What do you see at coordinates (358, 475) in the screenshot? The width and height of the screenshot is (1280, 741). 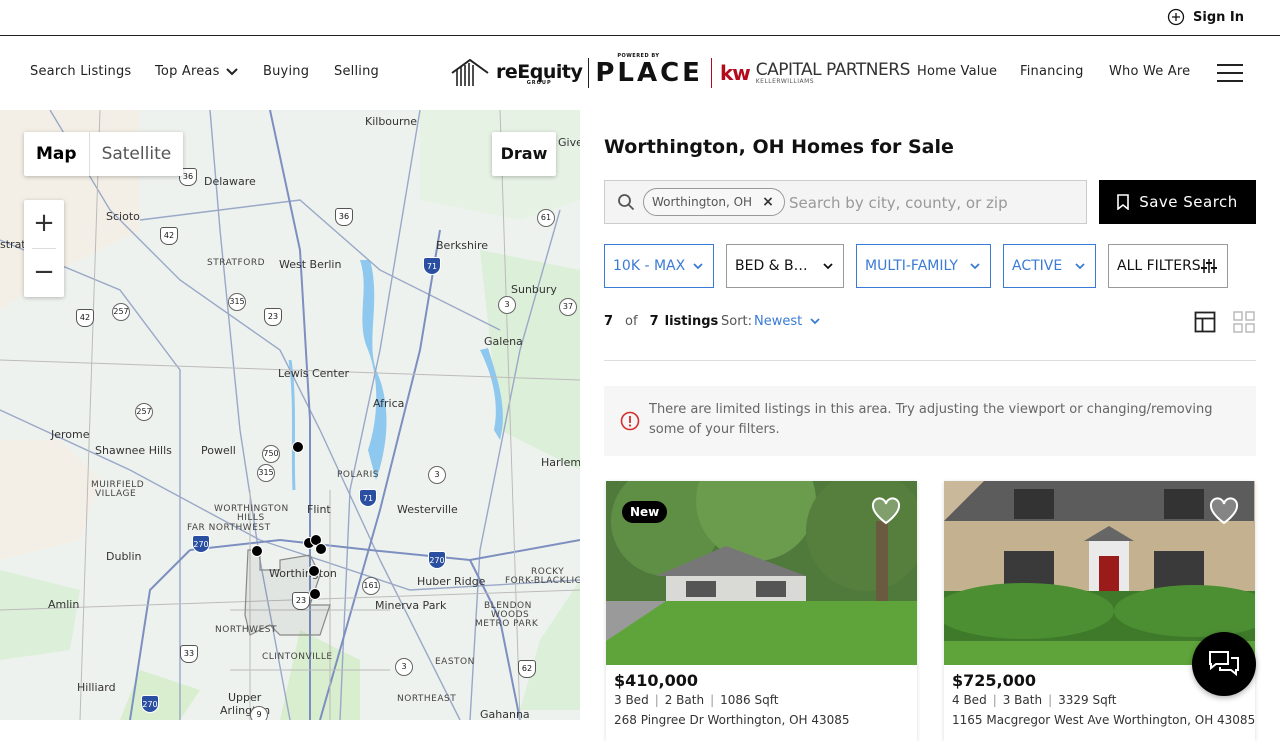 I see `map-label-polaris: POLARIS` at bounding box center [358, 475].